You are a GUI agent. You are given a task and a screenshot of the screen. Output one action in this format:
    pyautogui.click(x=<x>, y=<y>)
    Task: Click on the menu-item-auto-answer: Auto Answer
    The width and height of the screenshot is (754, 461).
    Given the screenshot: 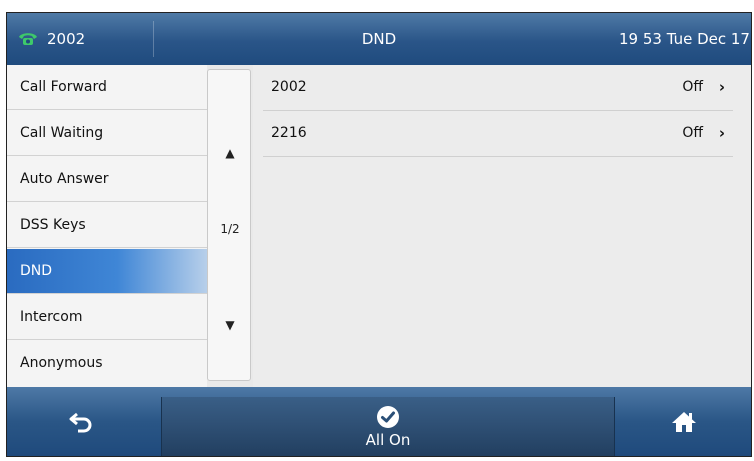 What is the action you would take?
    pyautogui.click(x=107, y=179)
    